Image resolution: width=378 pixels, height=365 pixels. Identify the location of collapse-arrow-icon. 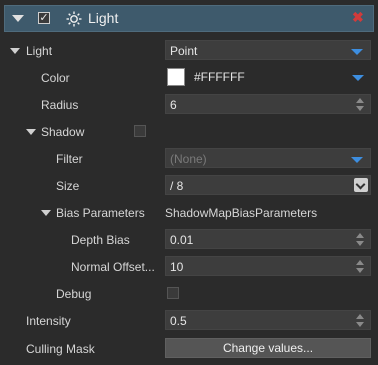
(18, 18).